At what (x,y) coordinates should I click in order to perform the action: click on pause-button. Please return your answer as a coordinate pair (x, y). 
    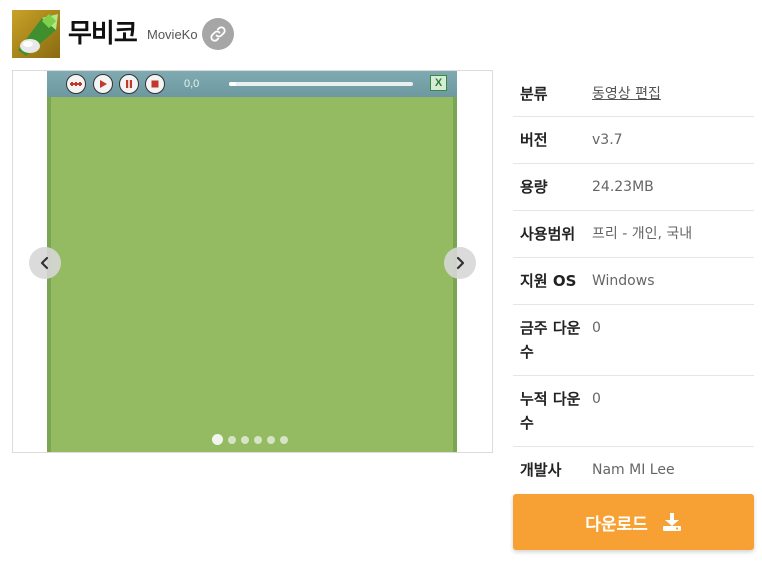
    Looking at the image, I should click on (129, 84).